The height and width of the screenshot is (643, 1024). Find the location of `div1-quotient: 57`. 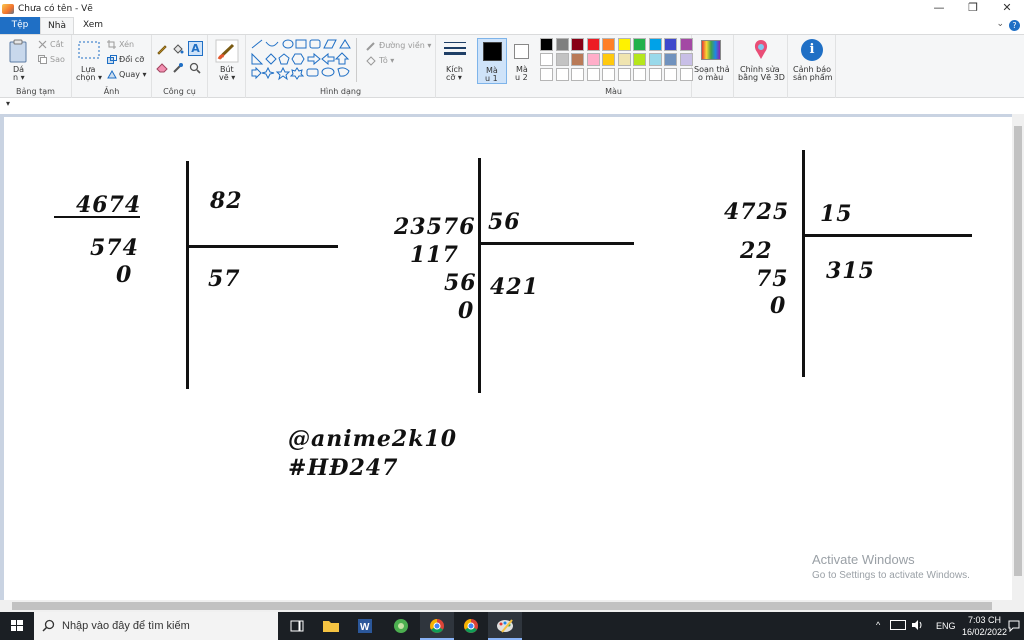

div1-quotient: 57 is located at coordinates (224, 279).